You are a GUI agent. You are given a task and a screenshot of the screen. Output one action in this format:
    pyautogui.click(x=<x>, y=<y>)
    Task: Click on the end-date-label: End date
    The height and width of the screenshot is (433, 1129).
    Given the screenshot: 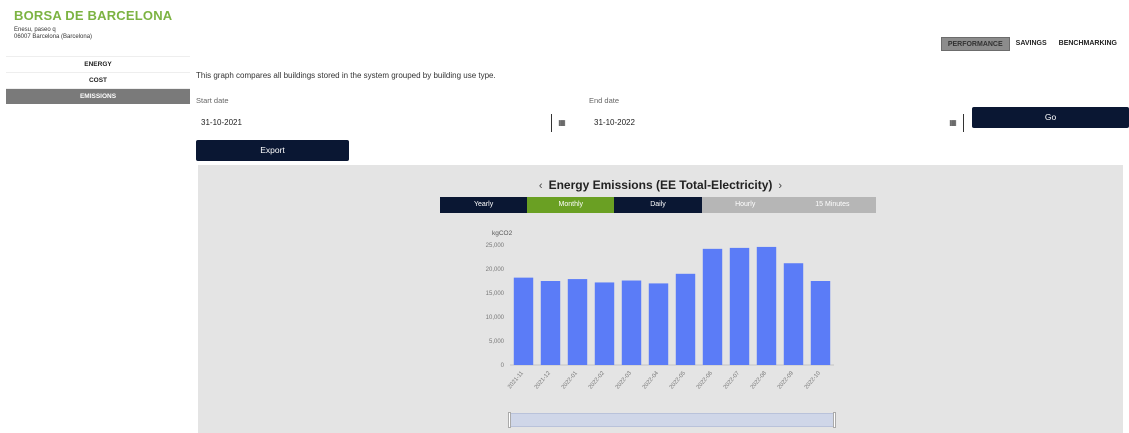 What is the action you would take?
    pyautogui.click(x=604, y=100)
    